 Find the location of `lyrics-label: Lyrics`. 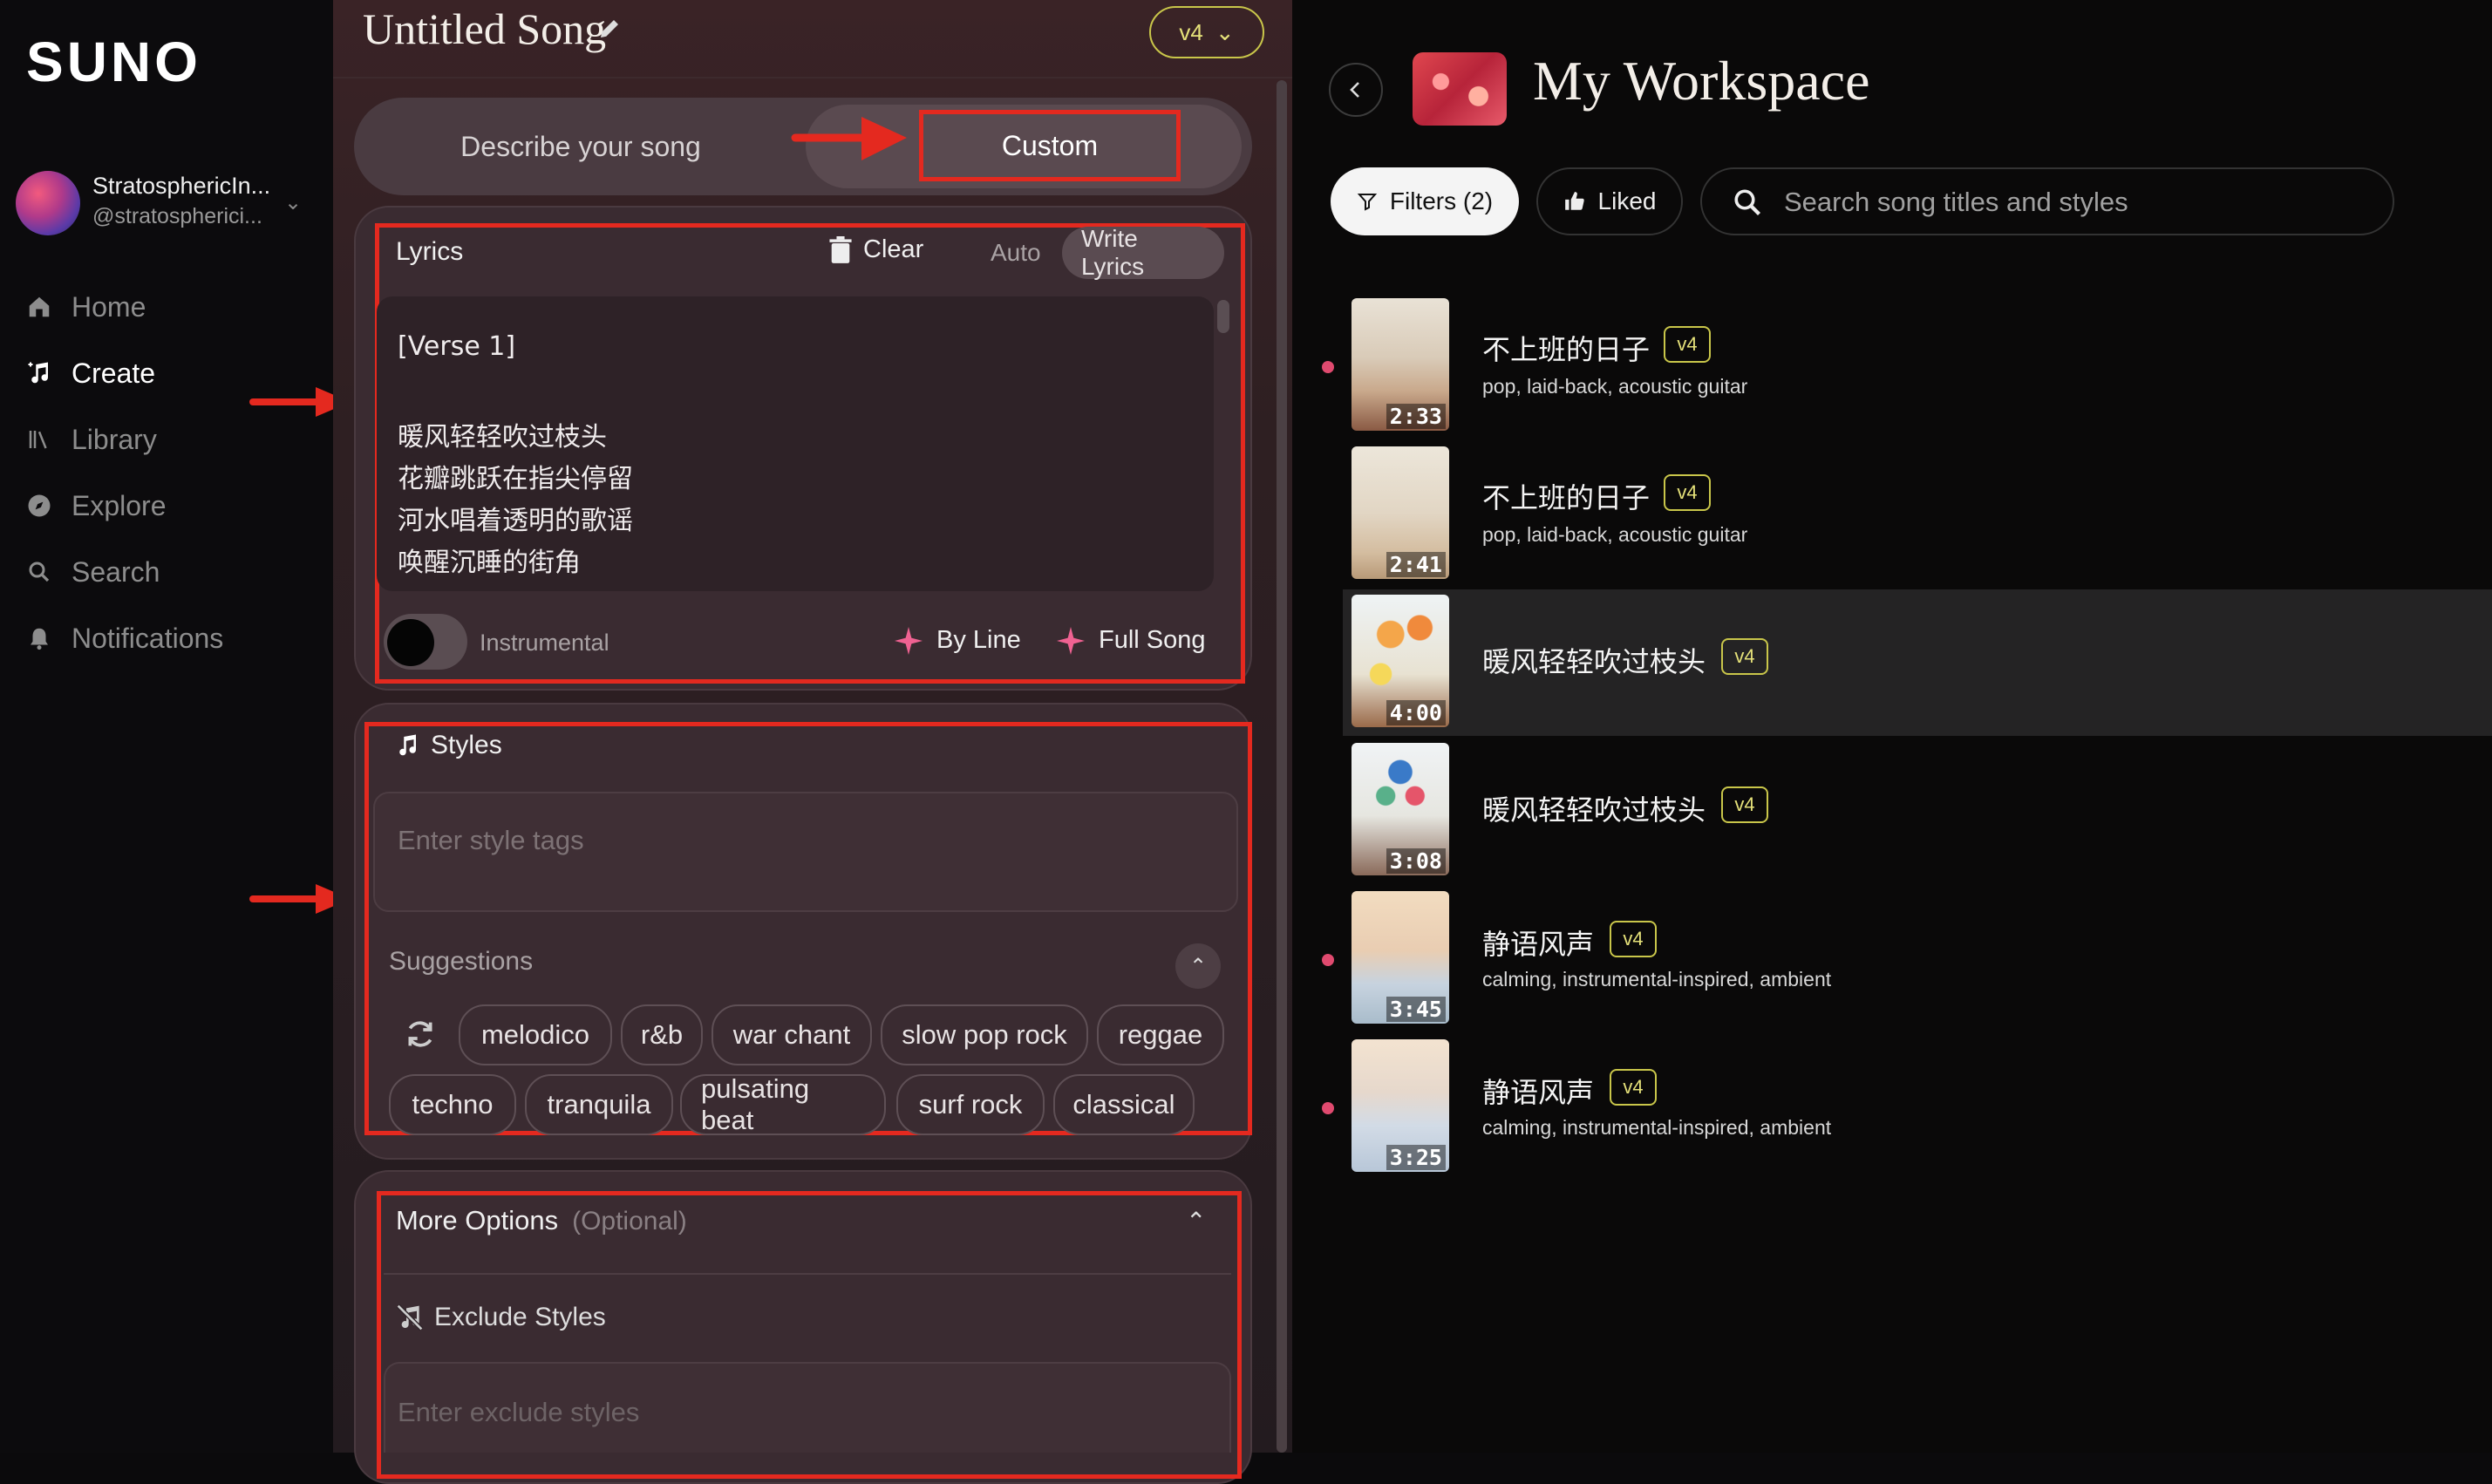

lyrics-label: Lyrics is located at coordinates (430, 251).